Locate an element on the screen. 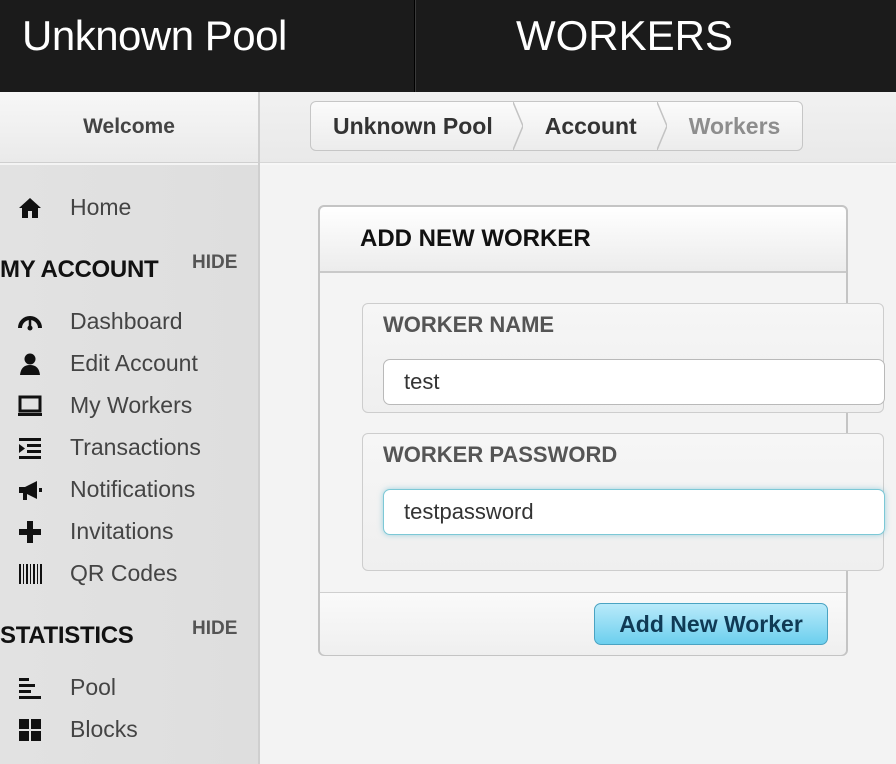 Image resolution: width=896 pixels, height=764 pixels. sidebar-item-edit-account: Edit Account is located at coordinates (129, 363).